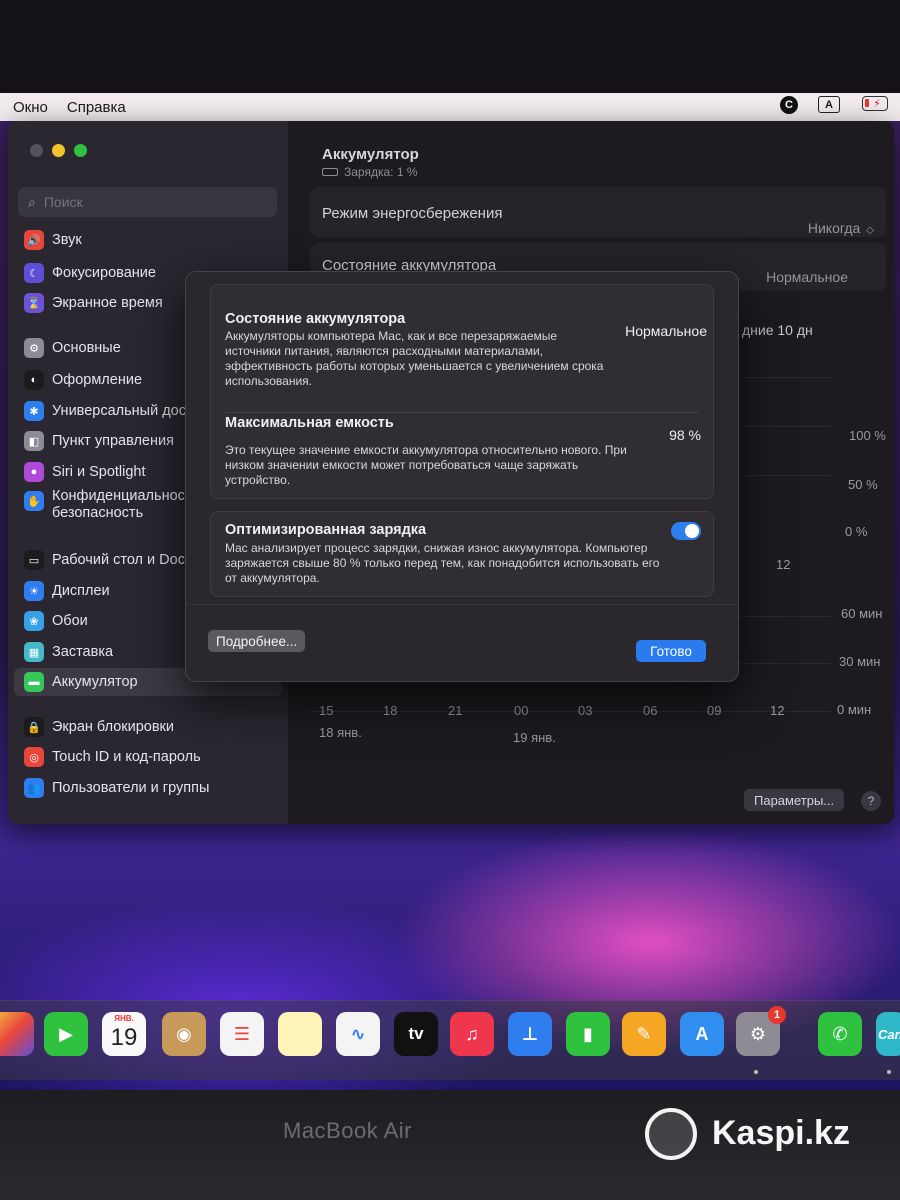 This screenshot has width=900, height=1200. I want to click on fingerprint-icon: ◎, so click(34, 757).